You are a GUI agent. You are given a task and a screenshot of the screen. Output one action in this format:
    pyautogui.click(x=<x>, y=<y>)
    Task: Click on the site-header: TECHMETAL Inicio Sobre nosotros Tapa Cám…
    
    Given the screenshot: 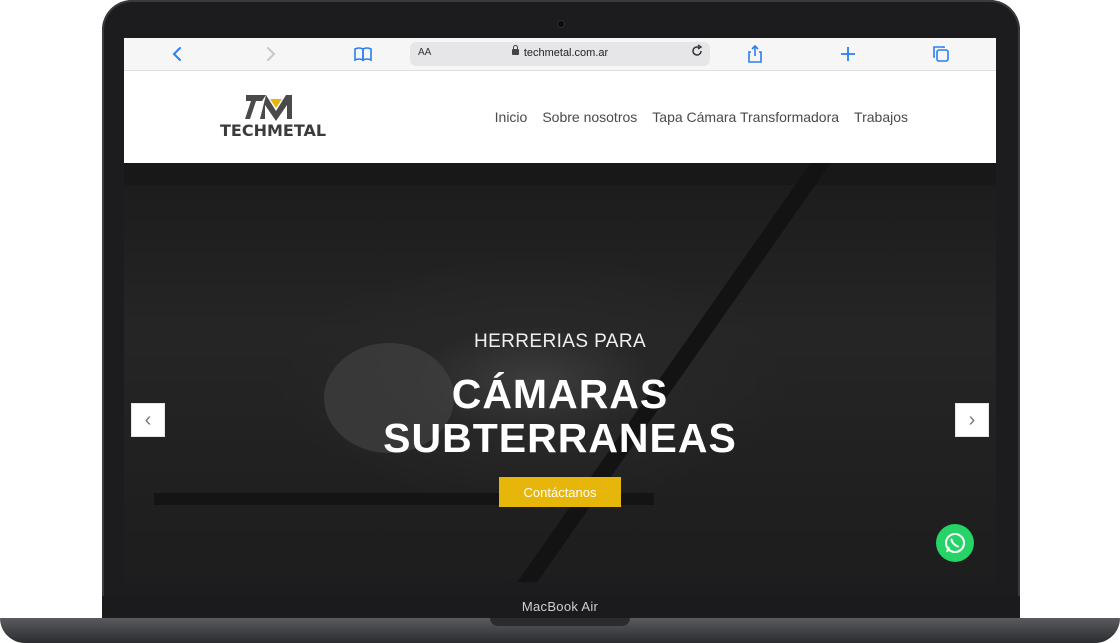 What is the action you would take?
    pyautogui.click(x=560, y=117)
    